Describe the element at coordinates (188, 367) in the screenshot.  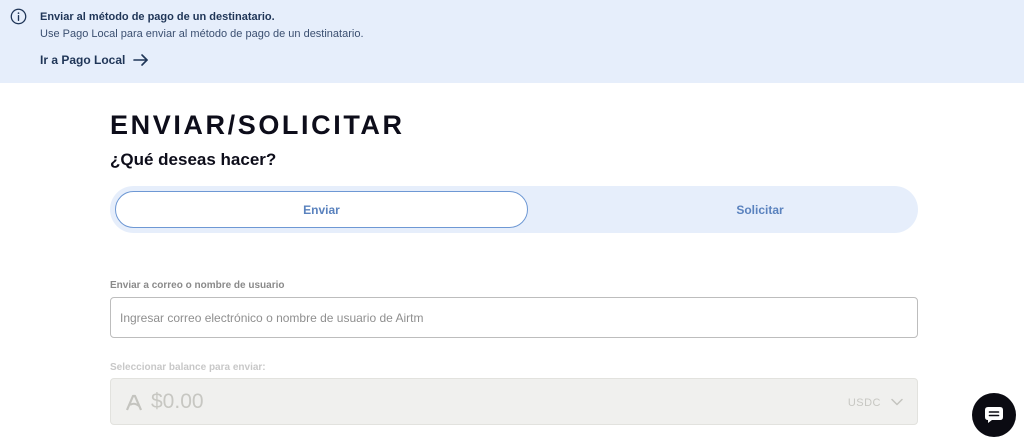
I see `balance-label: Seleccionar balance para enviar:` at that location.